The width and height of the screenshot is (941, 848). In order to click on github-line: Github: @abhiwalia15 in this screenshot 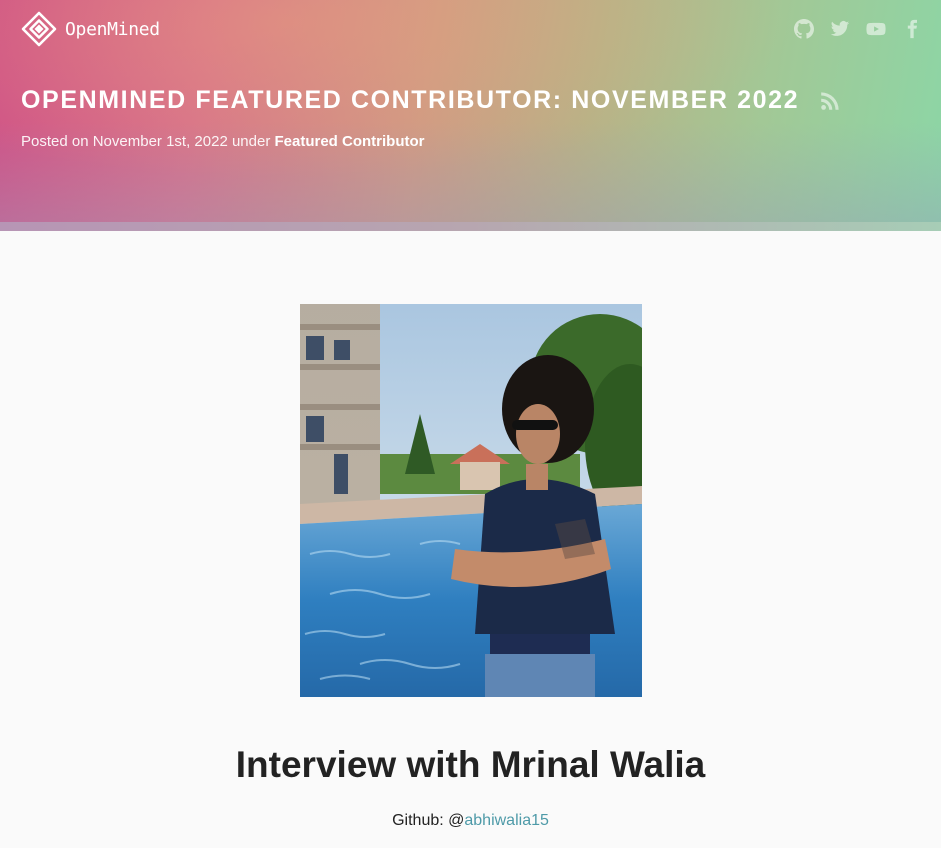, I will do `click(470, 821)`.